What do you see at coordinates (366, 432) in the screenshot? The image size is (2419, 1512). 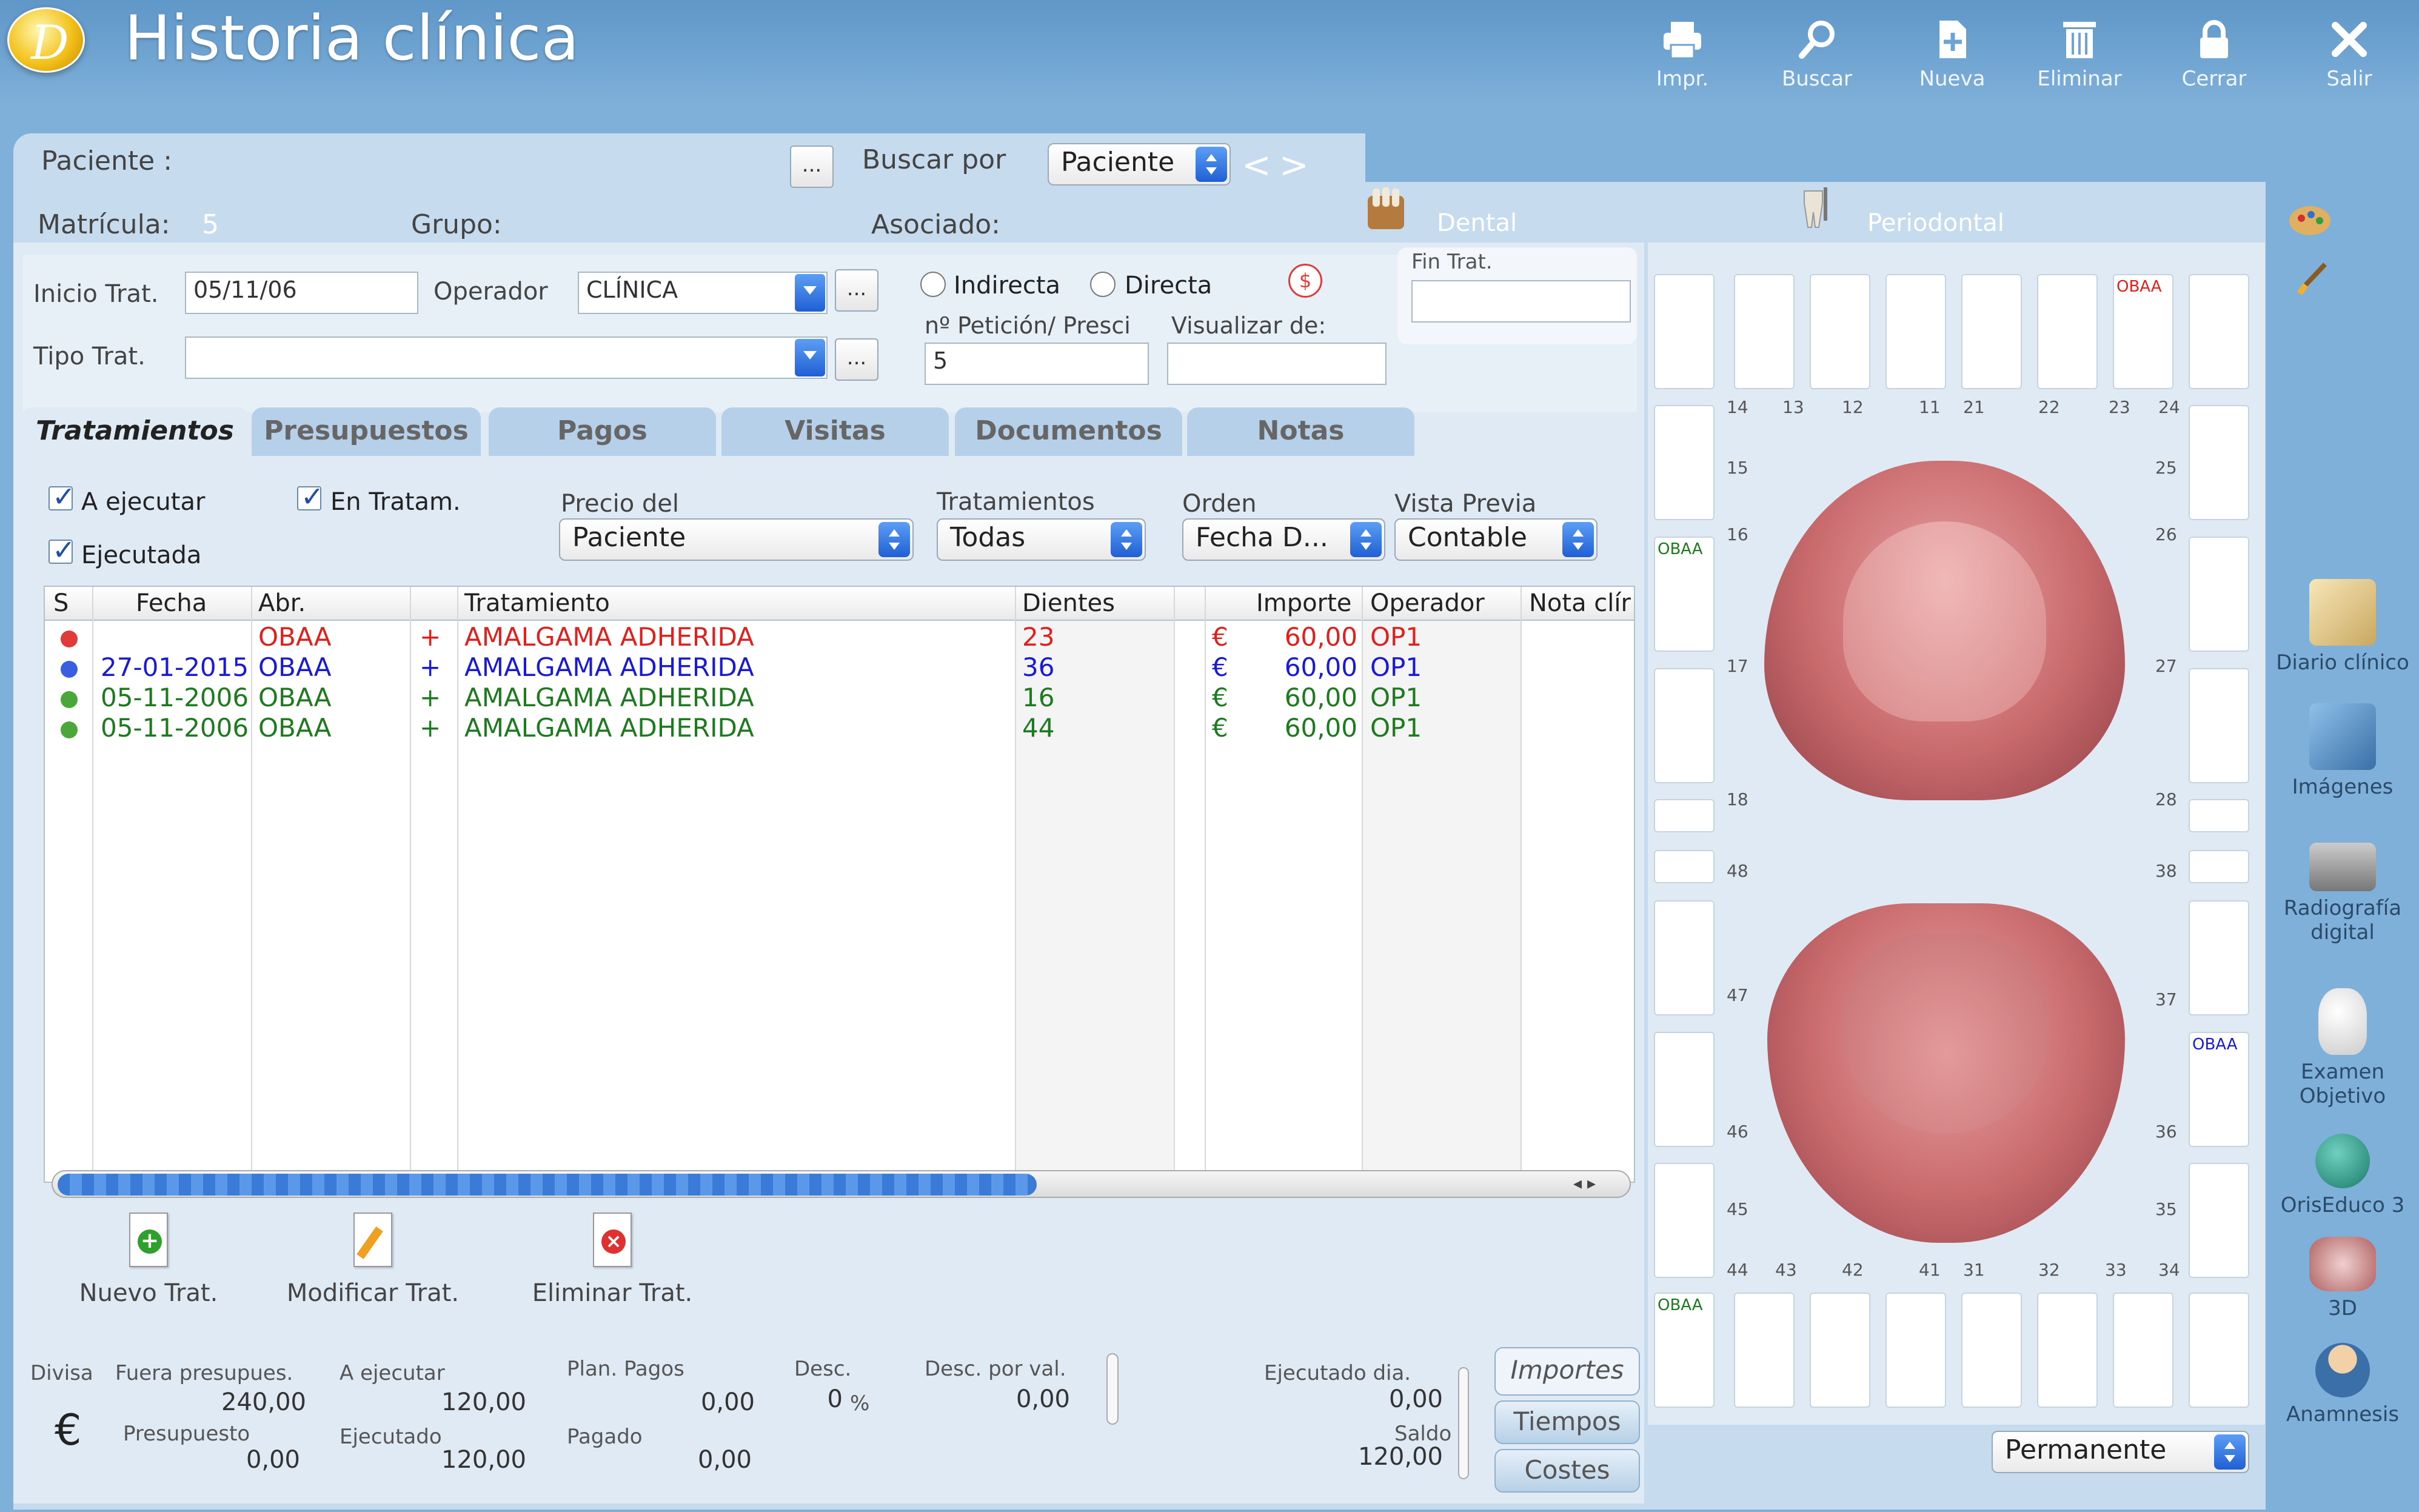 I see `tab-presupuestos: Presupuestos` at bounding box center [366, 432].